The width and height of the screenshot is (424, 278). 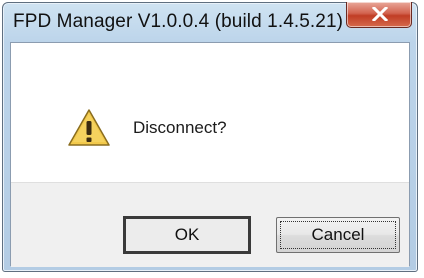 I want to click on focus-rectangle, so click(x=338, y=235).